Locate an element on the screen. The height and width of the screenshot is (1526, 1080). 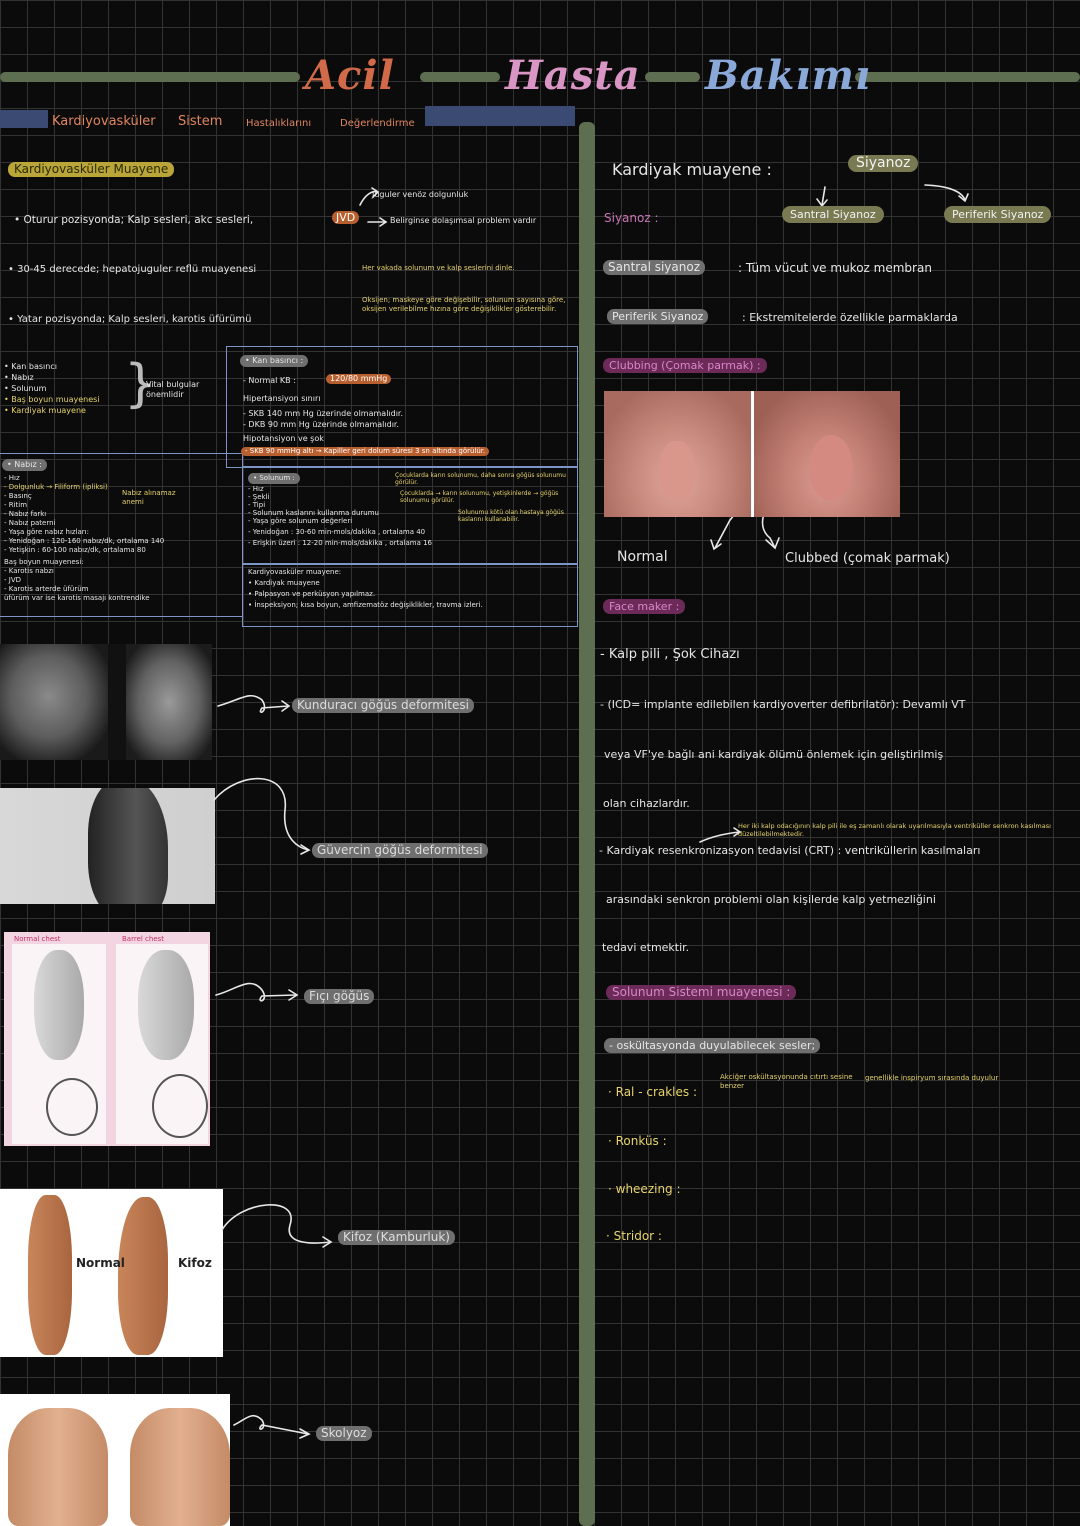
face-maker-label: Face maker : is located at coordinates (644, 606).